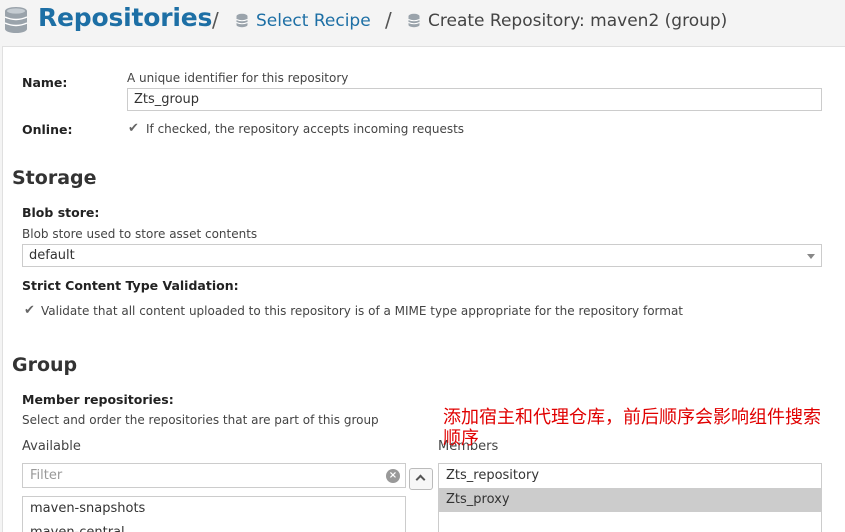  Describe the element at coordinates (313, 21) in the screenshot. I see `breadcrumb-select-recipe-link: Select Recipe` at that location.